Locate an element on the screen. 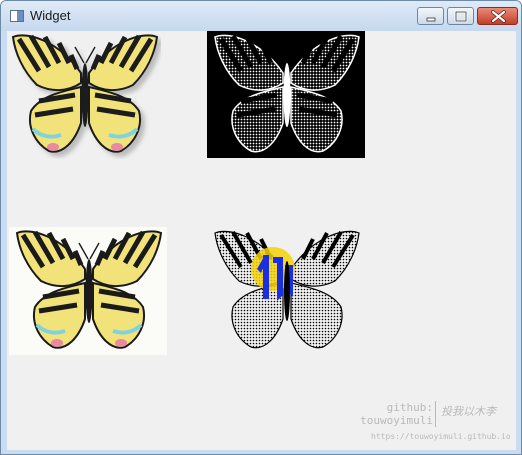 Image resolution: width=522 pixels, height=455 pixels. watermark-signature: 投我以木李 is located at coordinates (468, 411).